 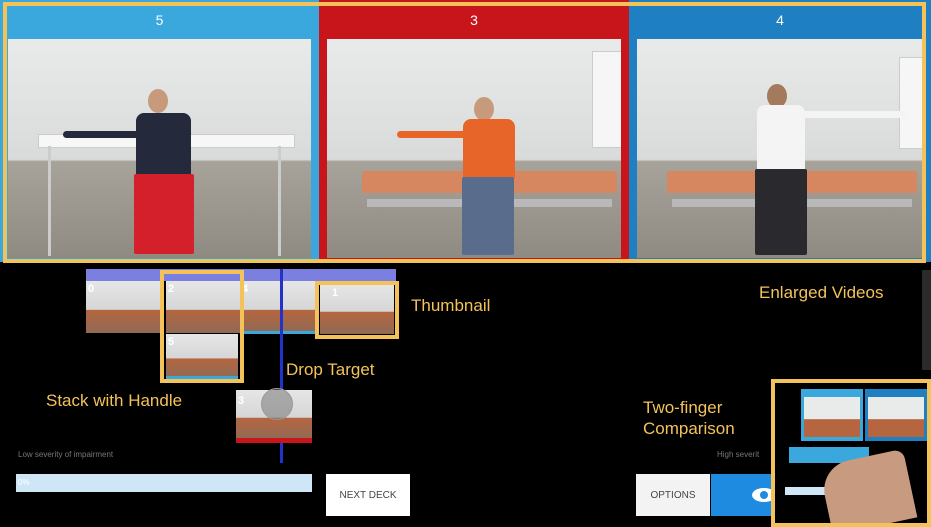 I want to click on thumbnail-0: 0, so click(x=124, y=307).